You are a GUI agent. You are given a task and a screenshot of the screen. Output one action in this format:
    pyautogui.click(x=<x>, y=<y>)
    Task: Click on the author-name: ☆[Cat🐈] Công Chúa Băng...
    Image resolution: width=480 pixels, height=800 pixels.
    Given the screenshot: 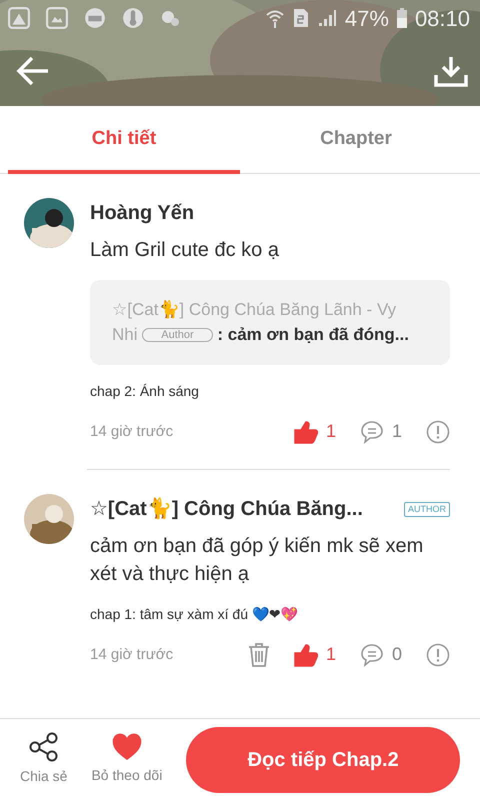 What is the action you would take?
    pyautogui.click(x=226, y=509)
    